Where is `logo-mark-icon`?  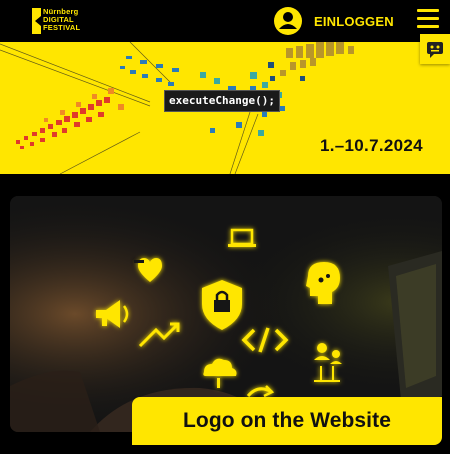 logo-mark-icon is located at coordinates (36, 21).